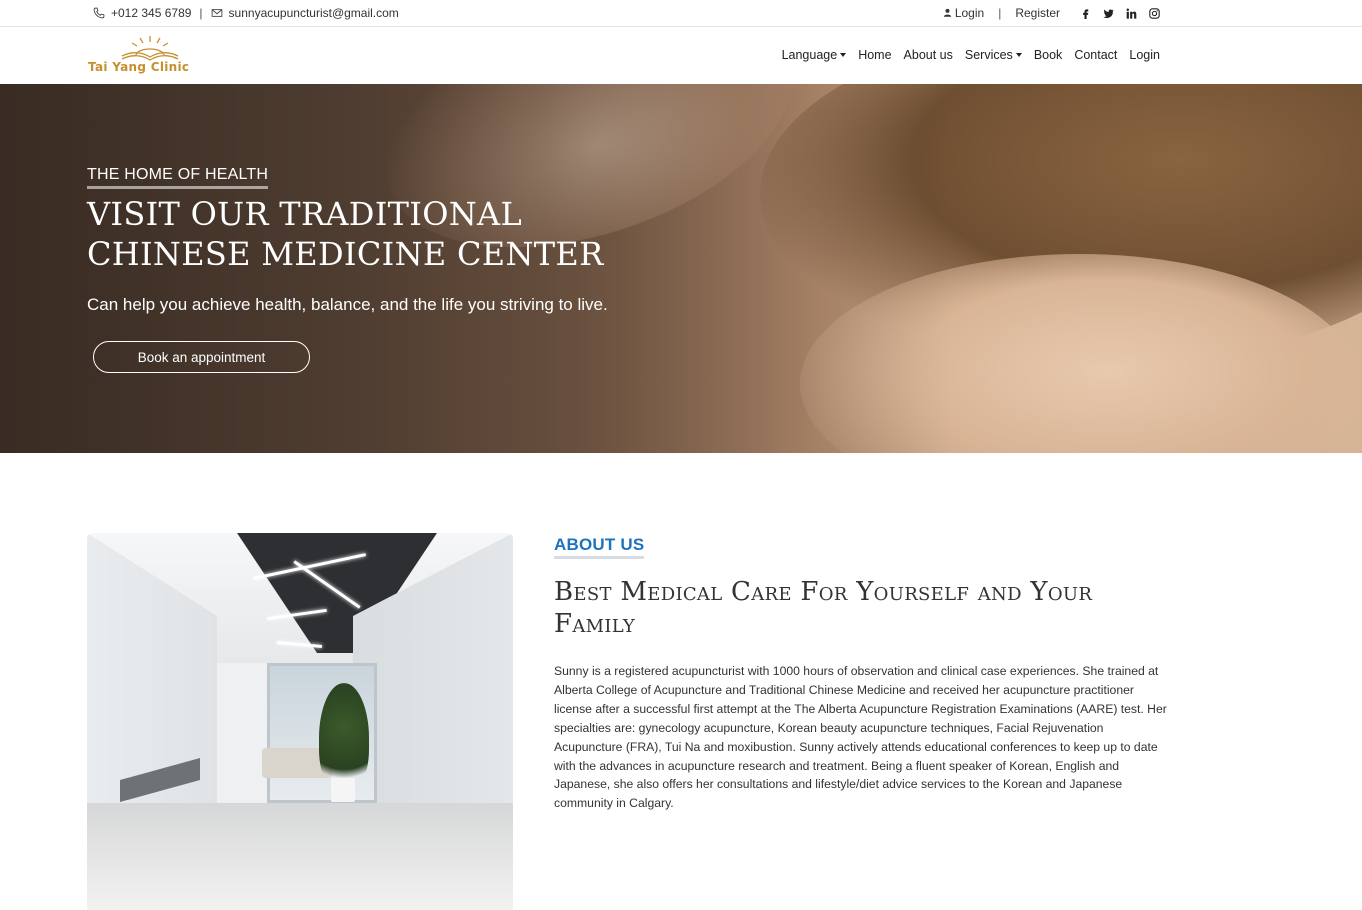 The image size is (1362, 910). Describe the element at coordinates (139, 67) in the screenshot. I see `logo-text: Tai Yang Clinic` at that location.